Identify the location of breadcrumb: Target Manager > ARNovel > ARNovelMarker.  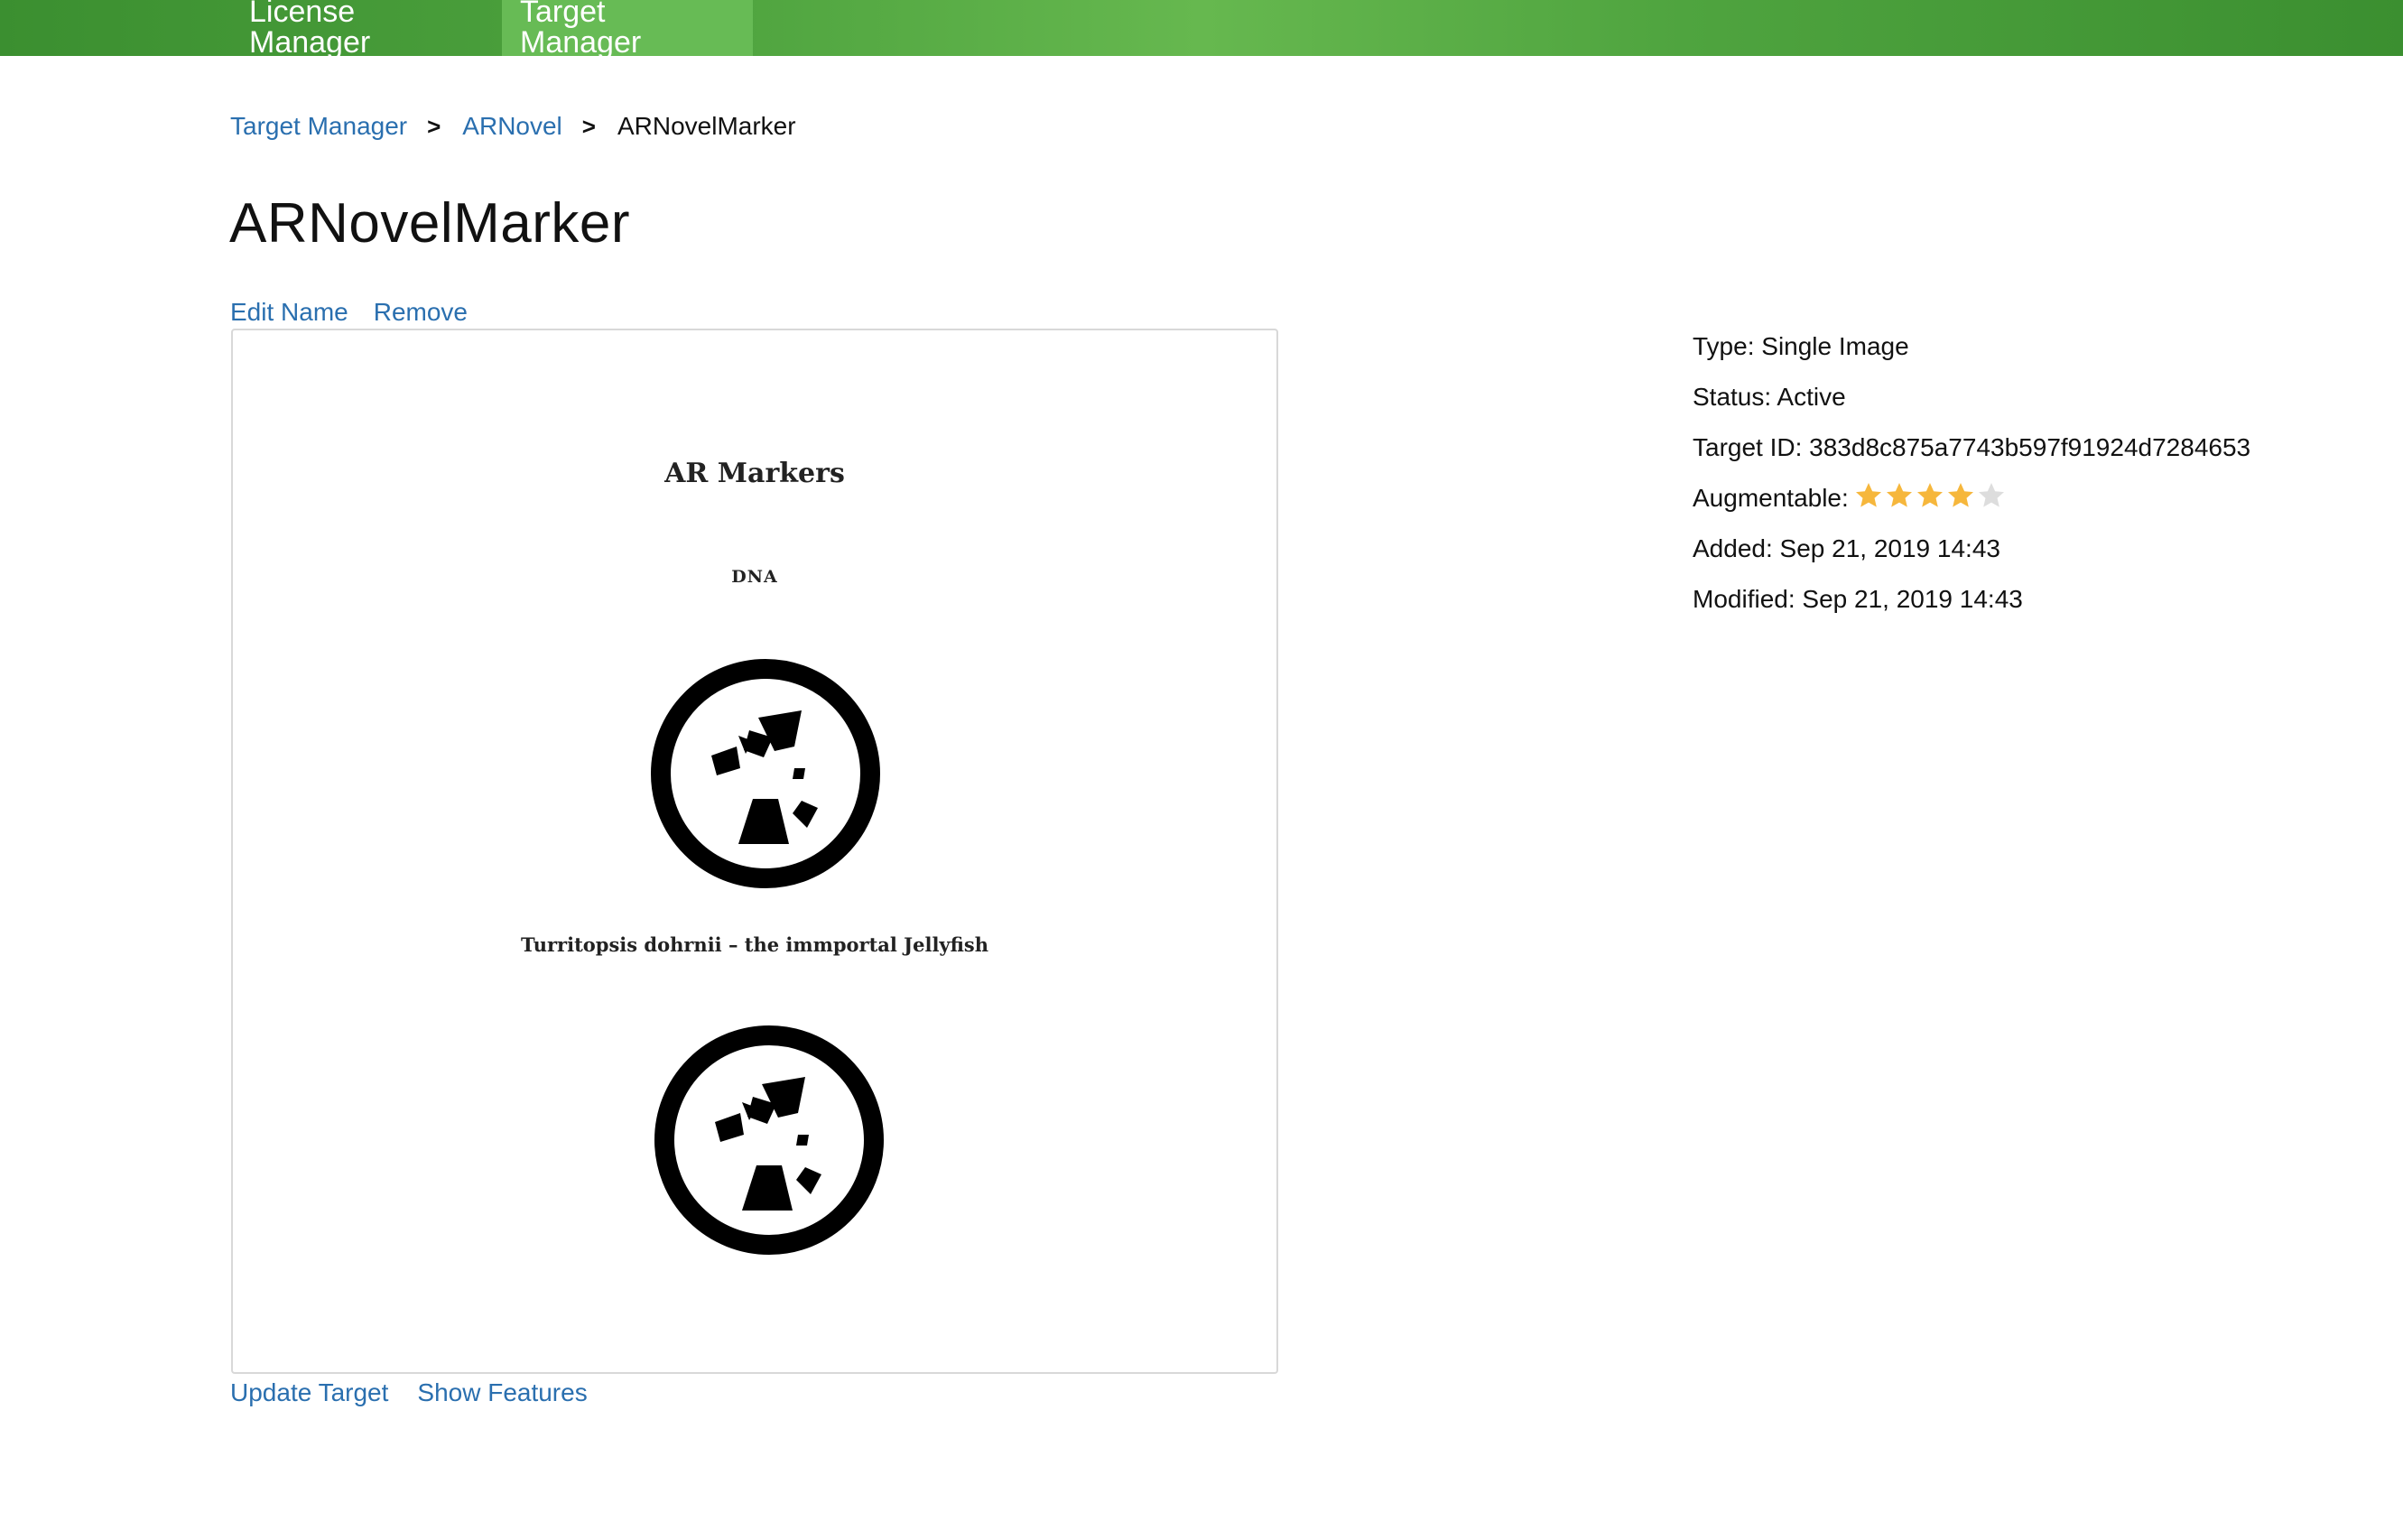
(513, 126).